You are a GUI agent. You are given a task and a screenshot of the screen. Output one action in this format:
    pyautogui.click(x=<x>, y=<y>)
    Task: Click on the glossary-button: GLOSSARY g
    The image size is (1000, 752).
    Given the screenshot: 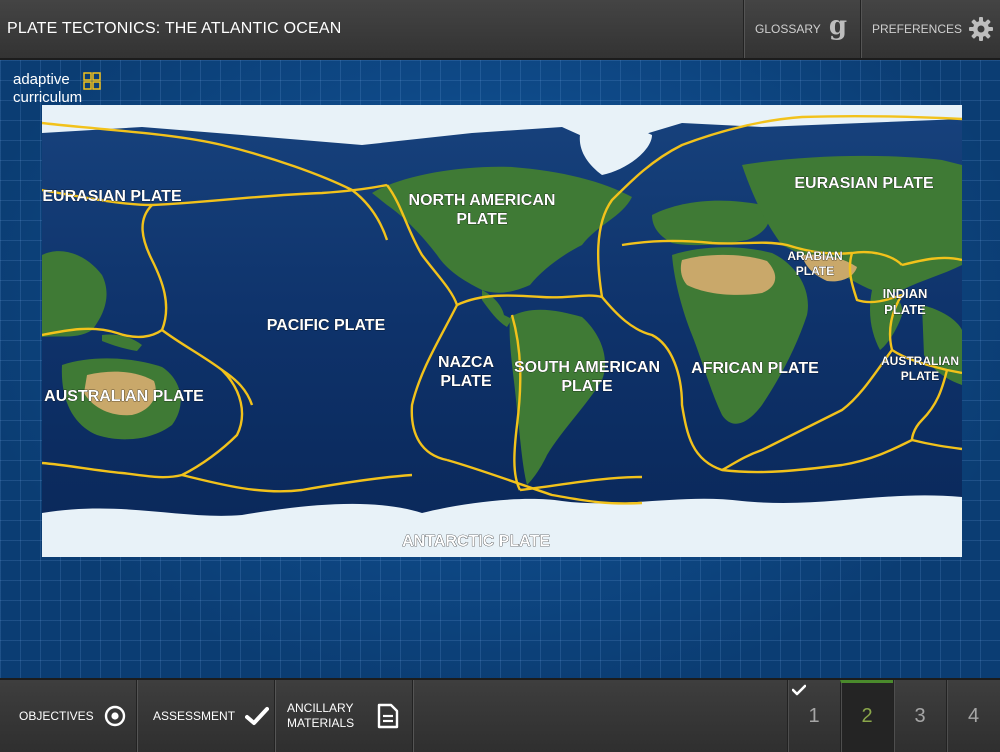 What is the action you would take?
    pyautogui.click(x=801, y=29)
    